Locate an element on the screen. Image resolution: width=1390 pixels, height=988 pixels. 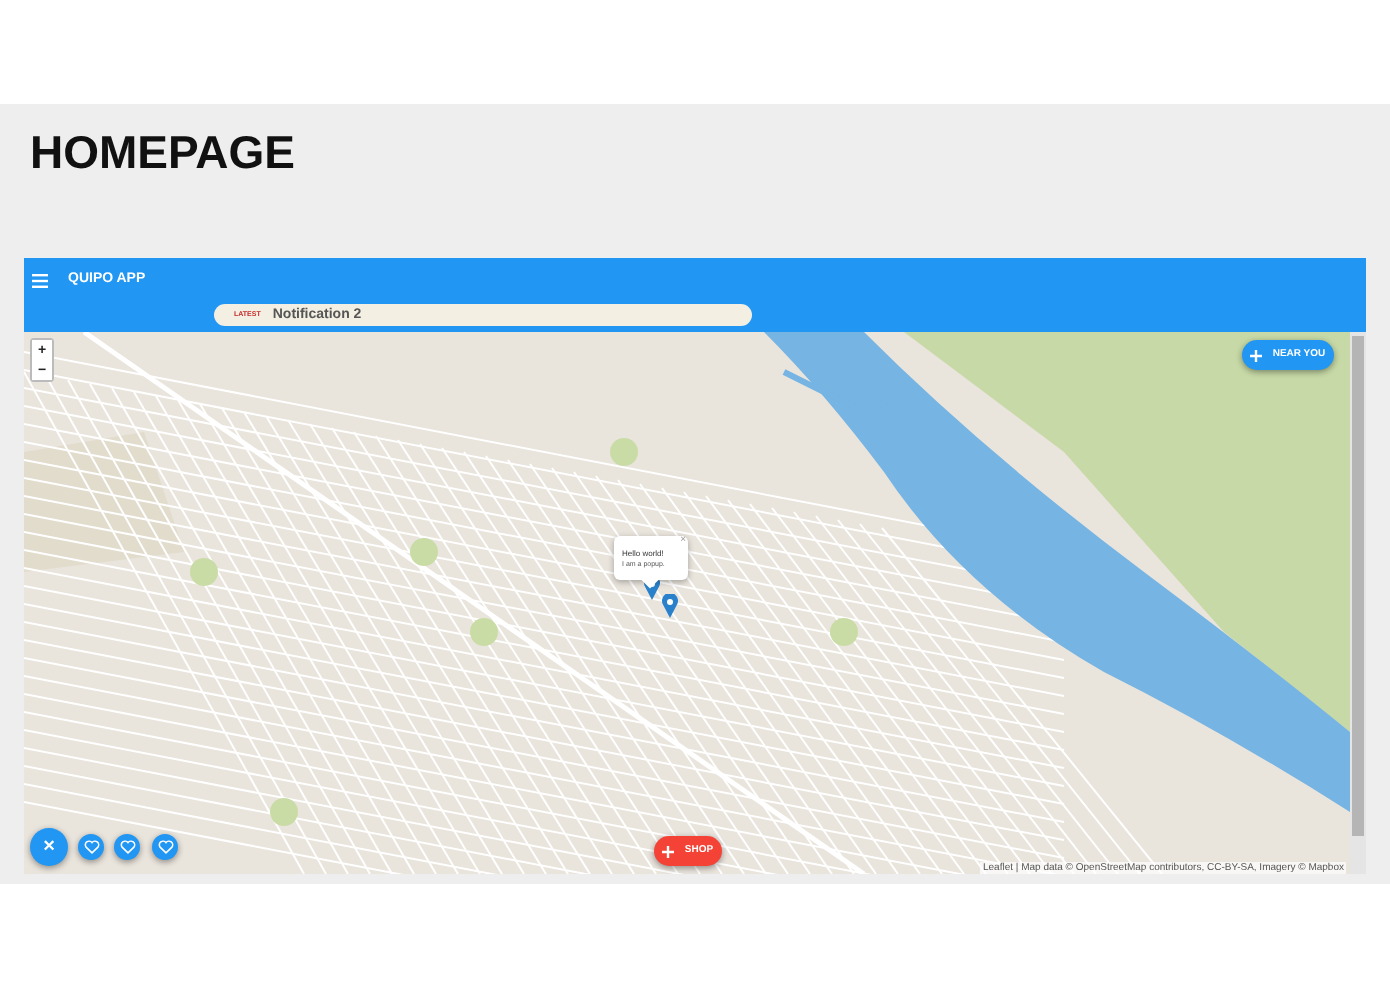
map-marker-icon is located at coordinates (670, 606).